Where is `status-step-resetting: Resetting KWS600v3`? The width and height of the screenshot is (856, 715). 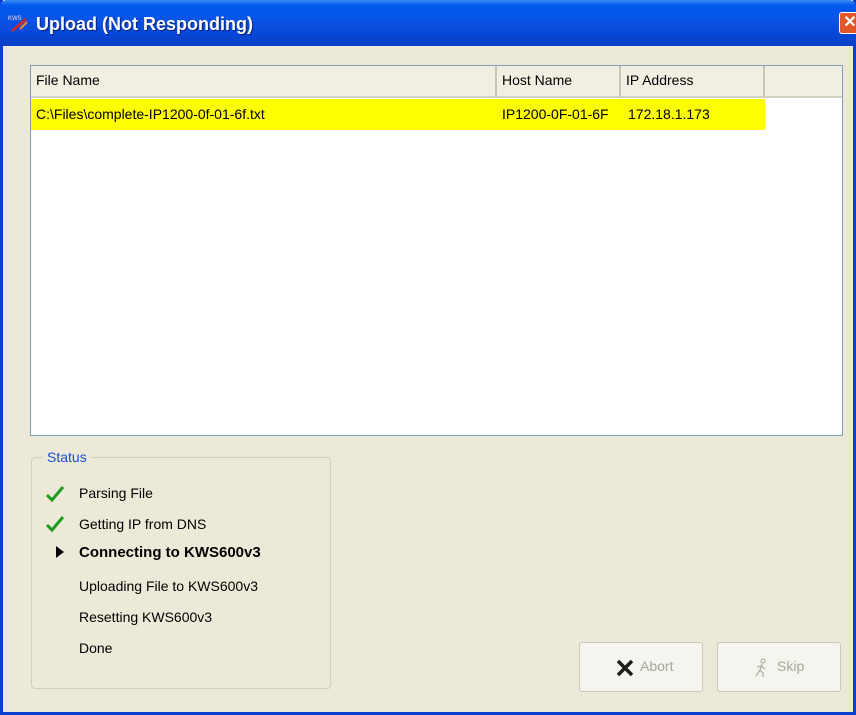
status-step-resetting: Resetting KWS600v3 is located at coordinates (146, 617).